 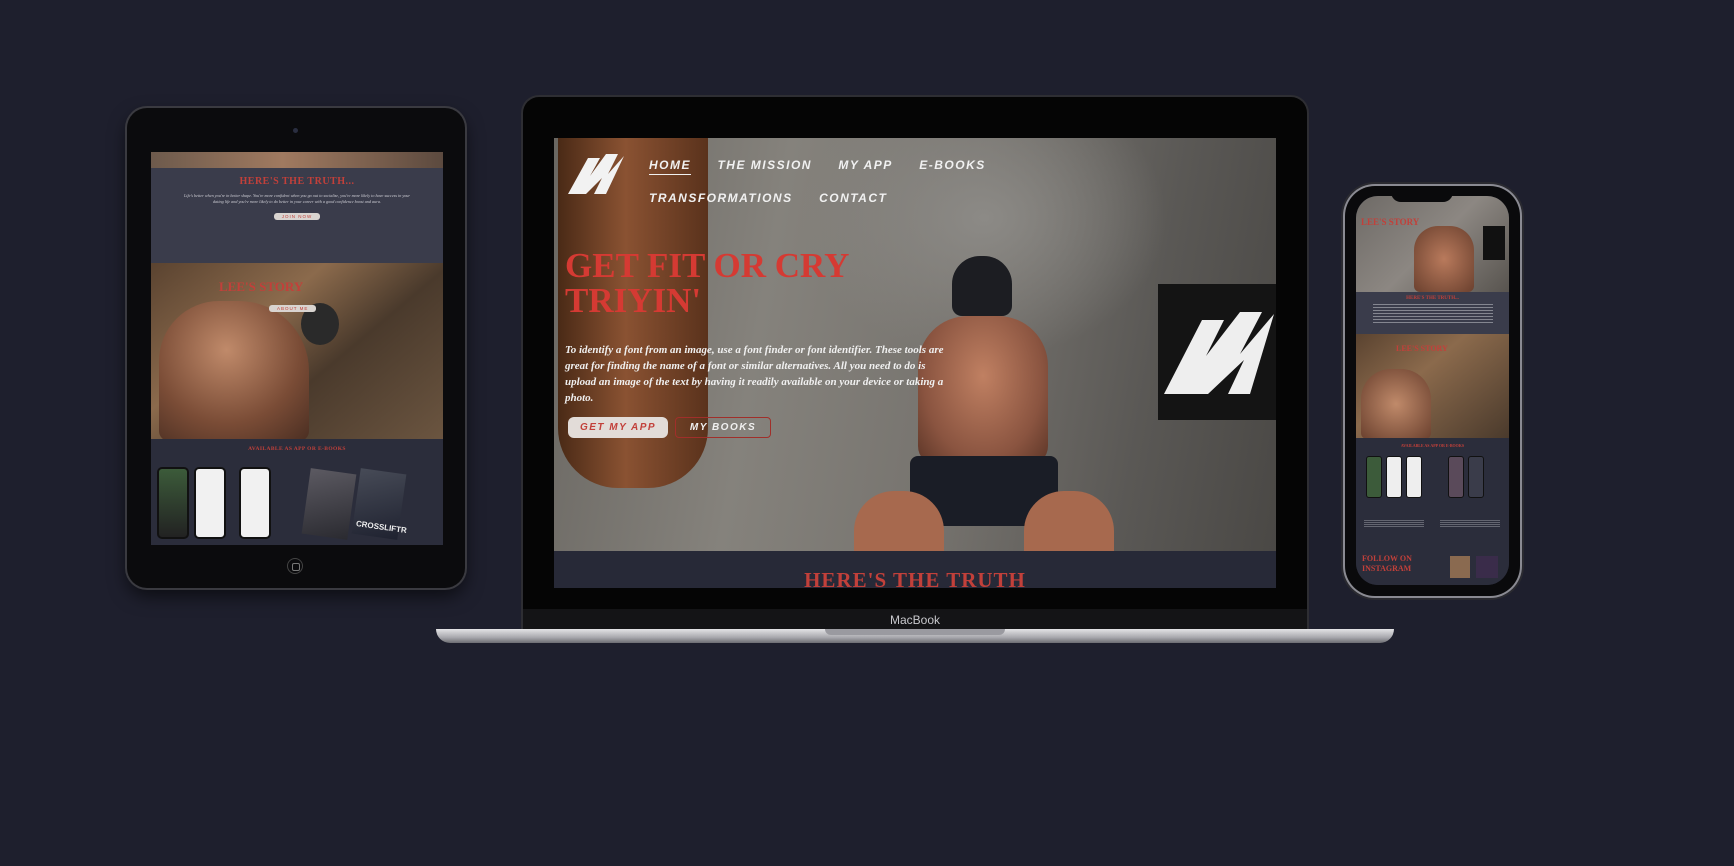 I want to click on laptop-notch, so click(x=915, y=632).